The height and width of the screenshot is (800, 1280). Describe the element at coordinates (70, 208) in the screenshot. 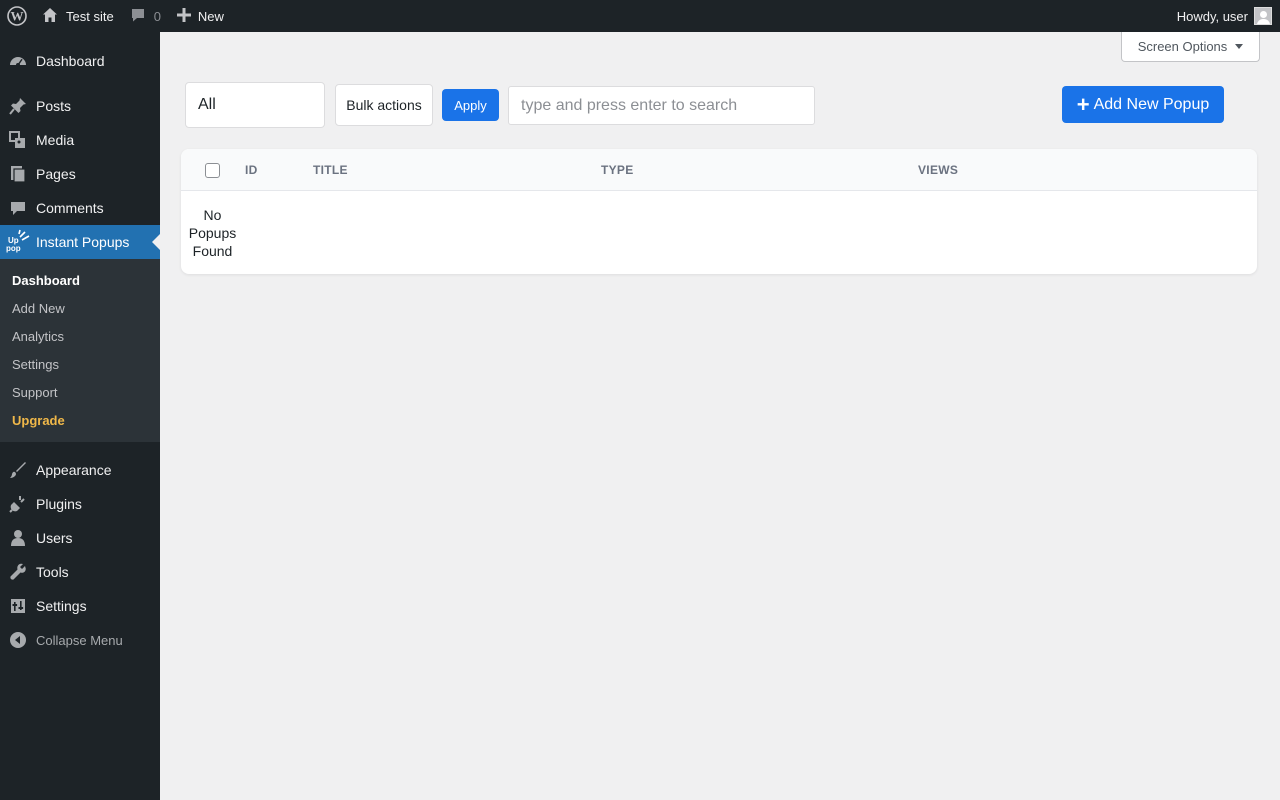

I see `sidebar-item-label: Comments` at that location.